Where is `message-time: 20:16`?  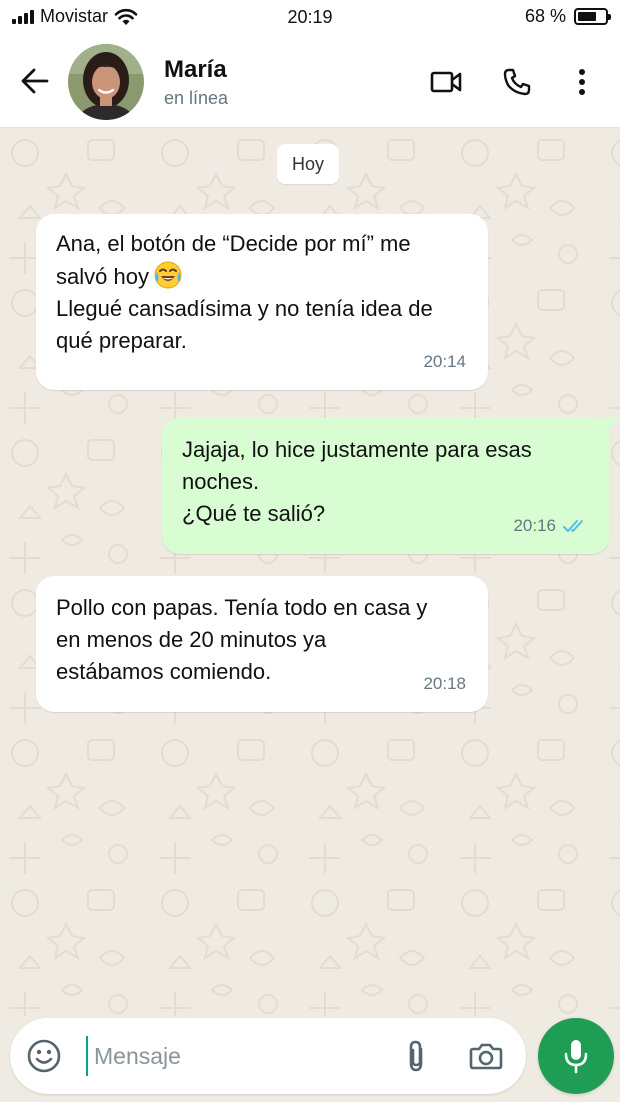
message-time: 20:16 is located at coordinates (534, 525).